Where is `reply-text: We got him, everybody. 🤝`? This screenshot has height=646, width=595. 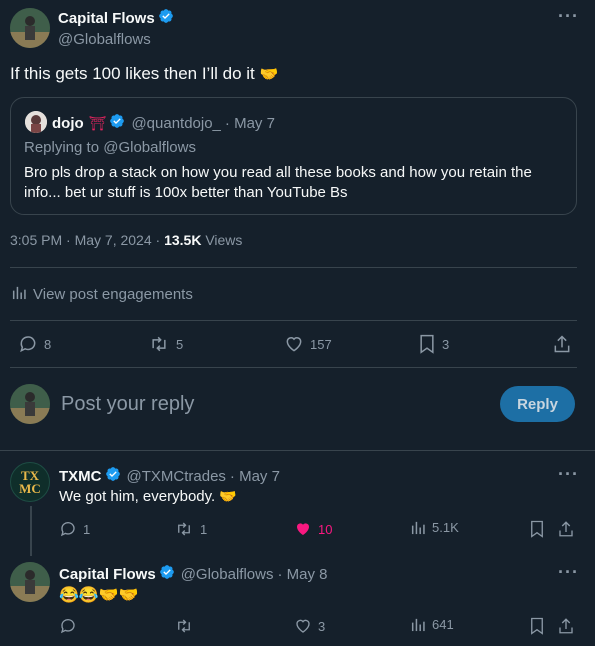 reply-text: We got him, everybody. 🤝 is located at coordinates (148, 496).